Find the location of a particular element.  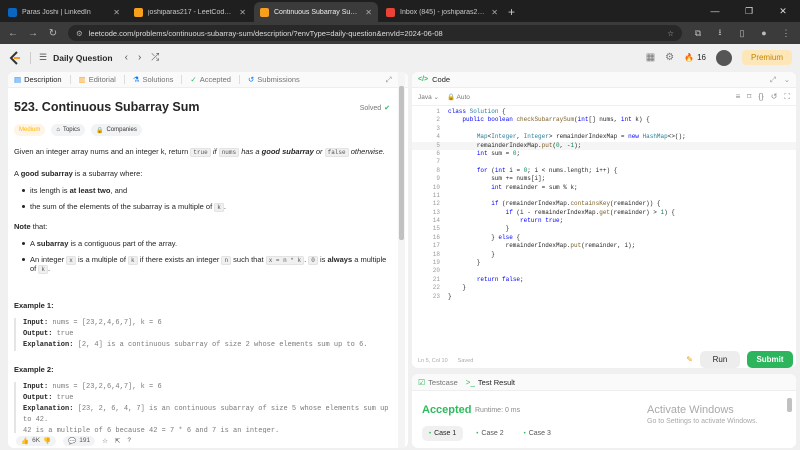

line-number: 22 is located at coordinates (436, 288).